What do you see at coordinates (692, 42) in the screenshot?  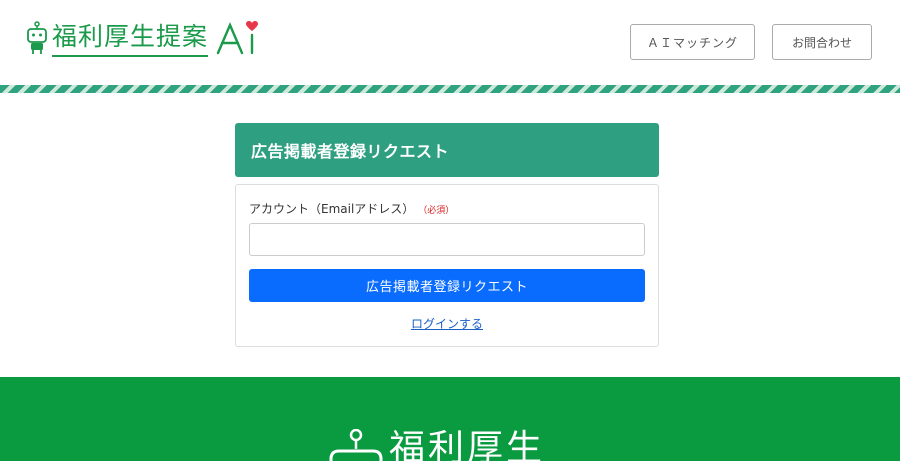 I see `ai-matching-button: ＡＩマッチング` at bounding box center [692, 42].